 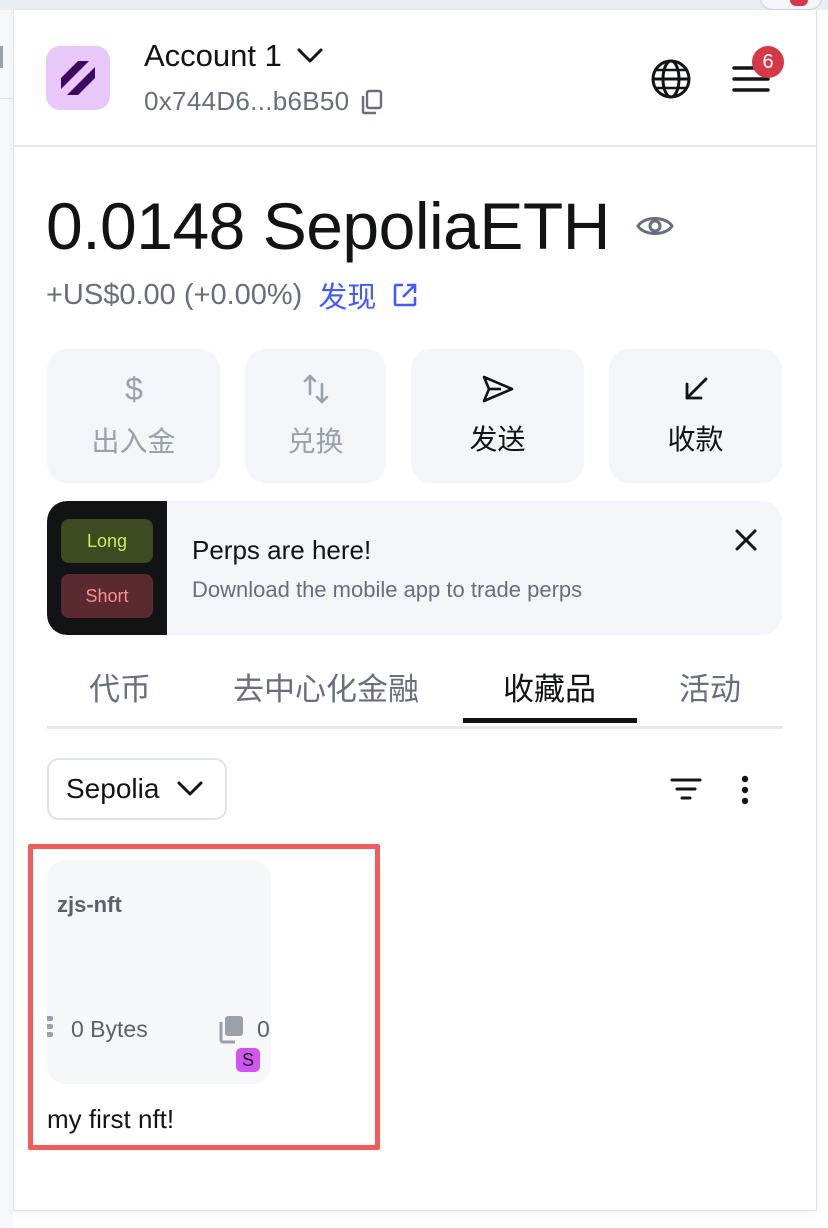 What do you see at coordinates (550, 720) in the screenshot?
I see `active-tab-indicator` at bounding box center [550, 720].